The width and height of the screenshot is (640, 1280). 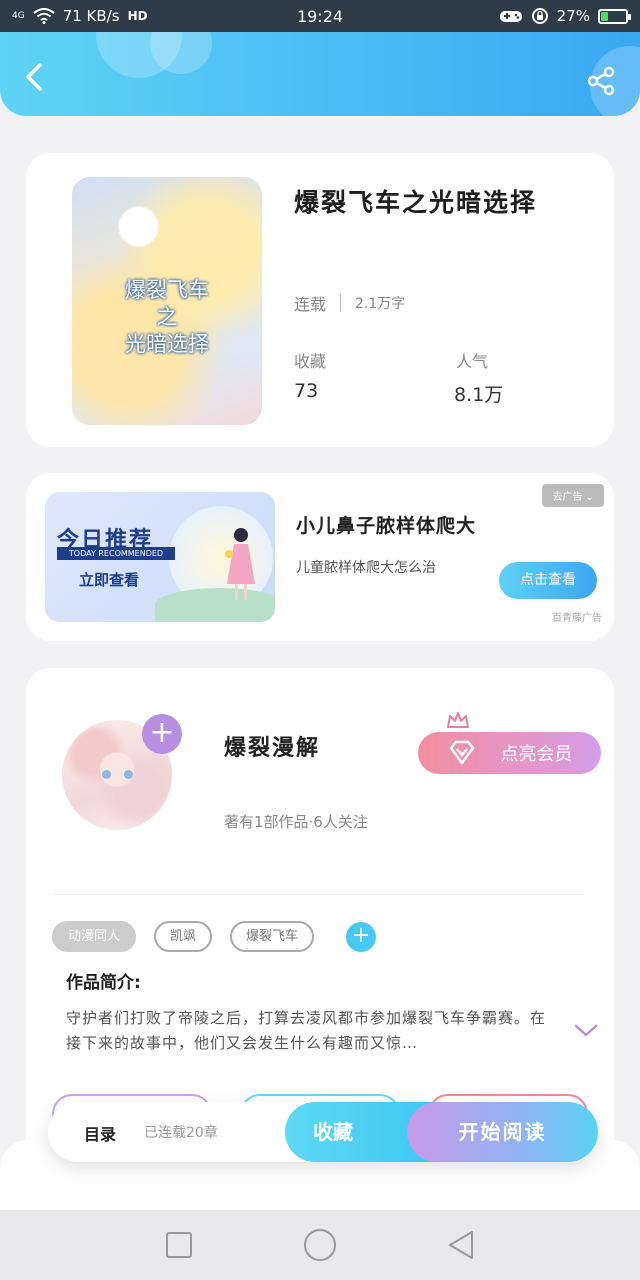 What do you see at coordinates (320, 74) in the screenshot?
I see `header-bar` at bounding box center [320, 74].